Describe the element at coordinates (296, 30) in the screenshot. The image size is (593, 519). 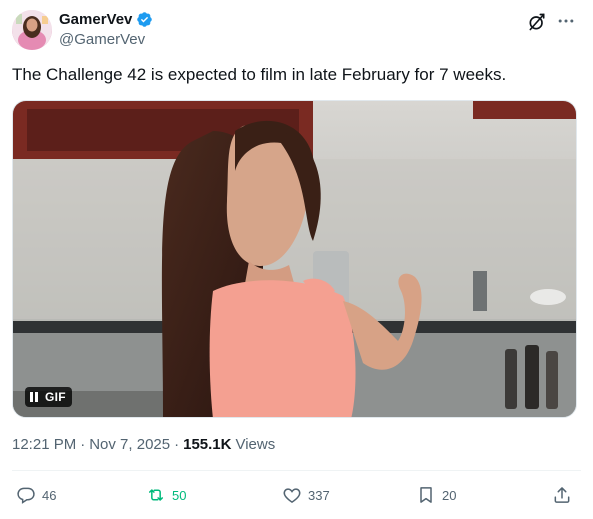
I see `tweet-header: GamerVev @GamerVev` at that location.